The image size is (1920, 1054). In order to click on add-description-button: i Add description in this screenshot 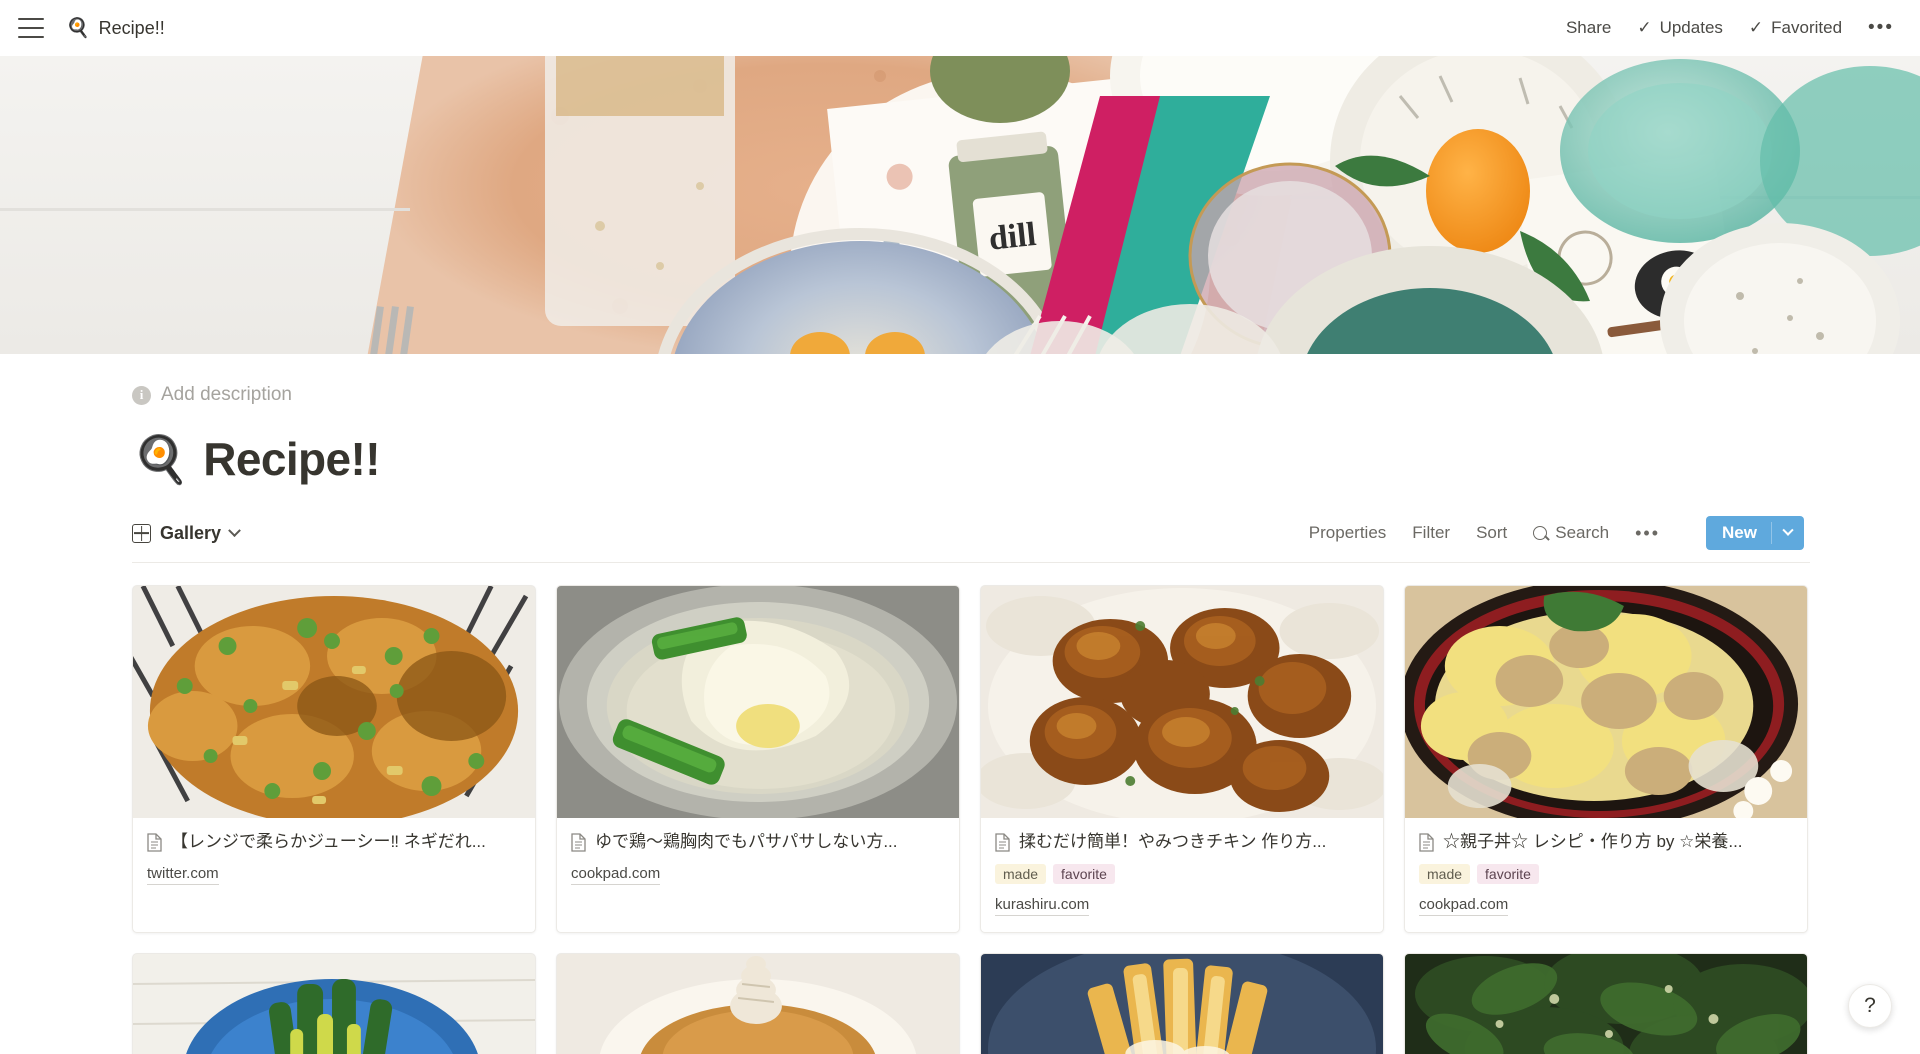, I will do `click(971, 395)`.